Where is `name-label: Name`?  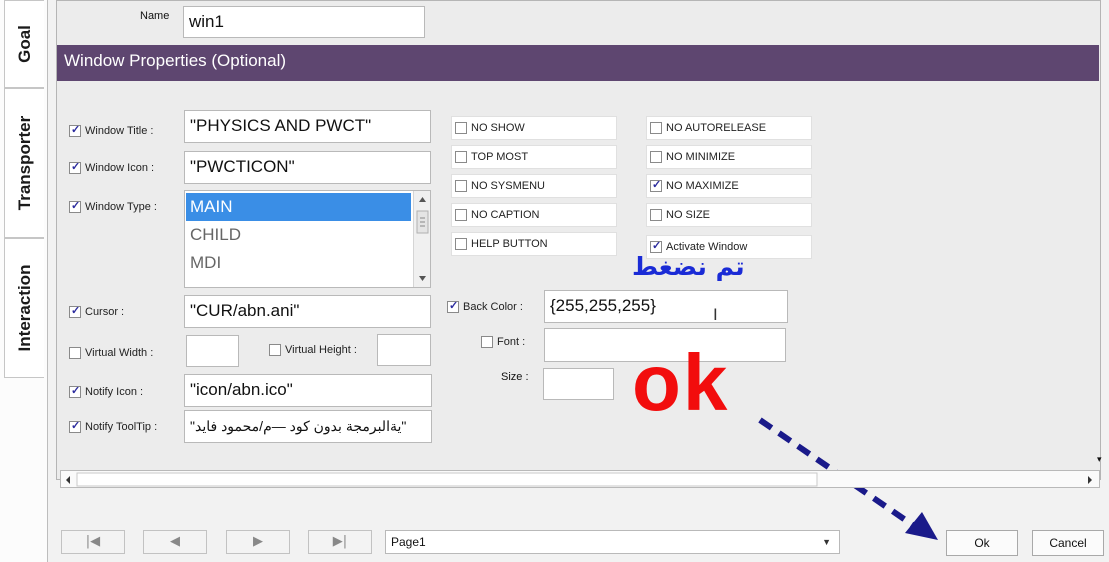
name-label: Name is located at coordinates (155, 16).